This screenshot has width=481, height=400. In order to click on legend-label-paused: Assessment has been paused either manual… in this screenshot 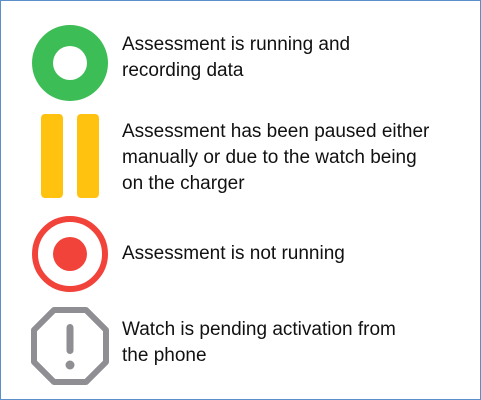, I will do `click(276, 157)`.